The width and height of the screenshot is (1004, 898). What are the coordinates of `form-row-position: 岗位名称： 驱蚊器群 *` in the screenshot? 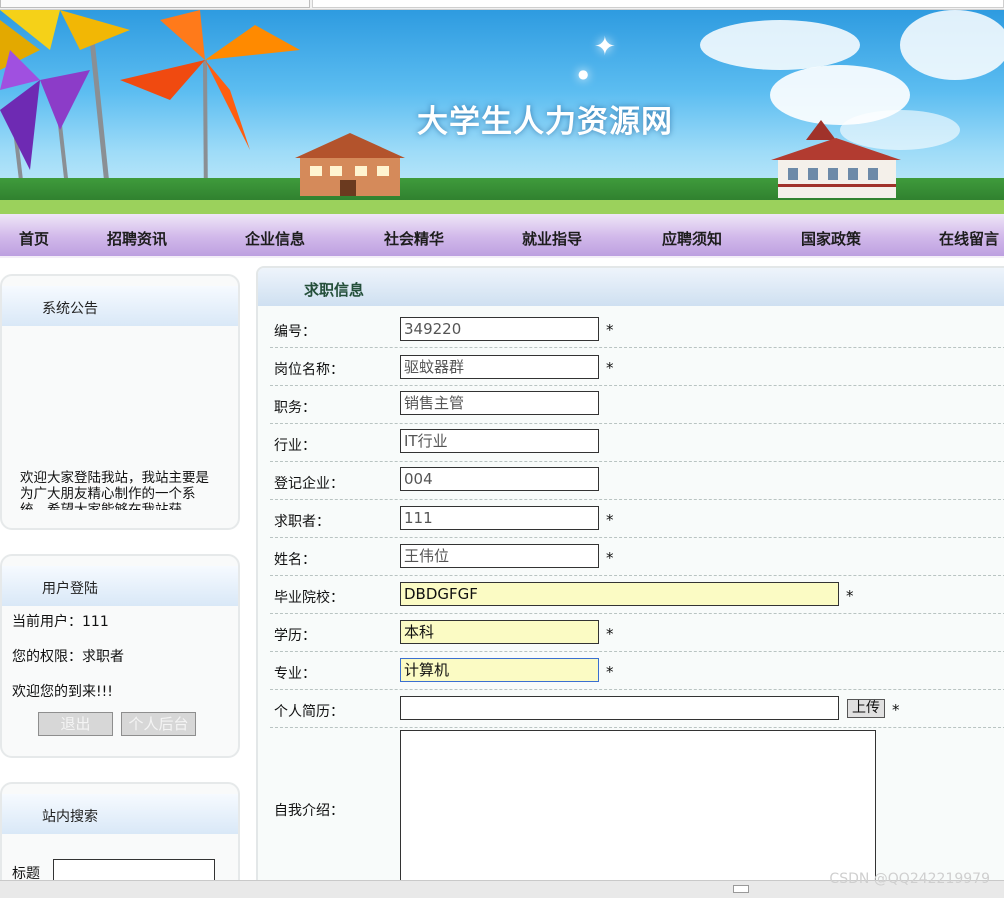 It's located at (637, 367).